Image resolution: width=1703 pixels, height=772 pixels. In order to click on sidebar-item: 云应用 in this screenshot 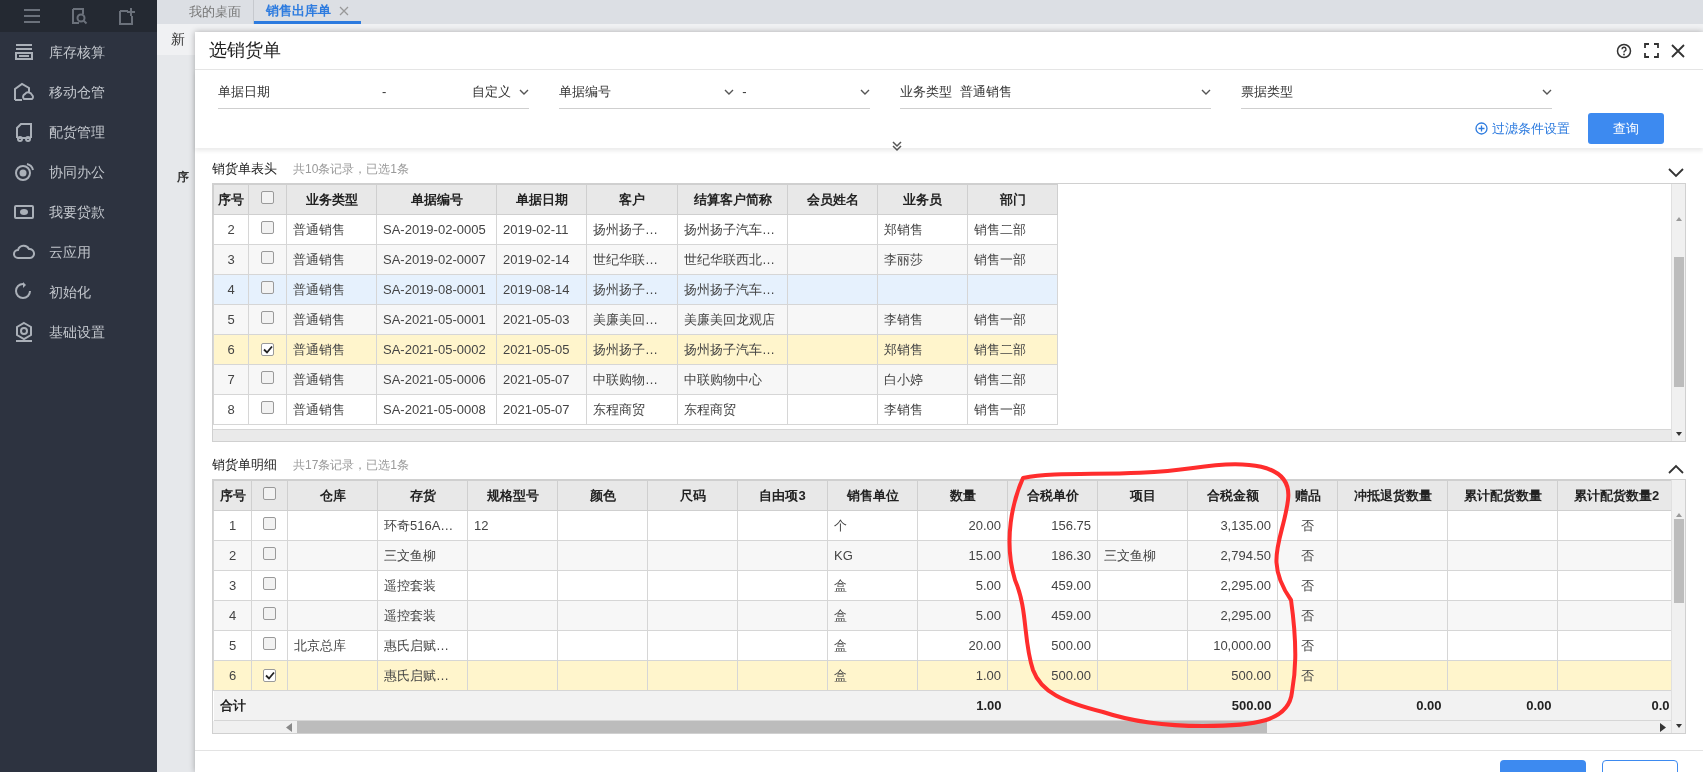, I will do `click(78, 252)`.